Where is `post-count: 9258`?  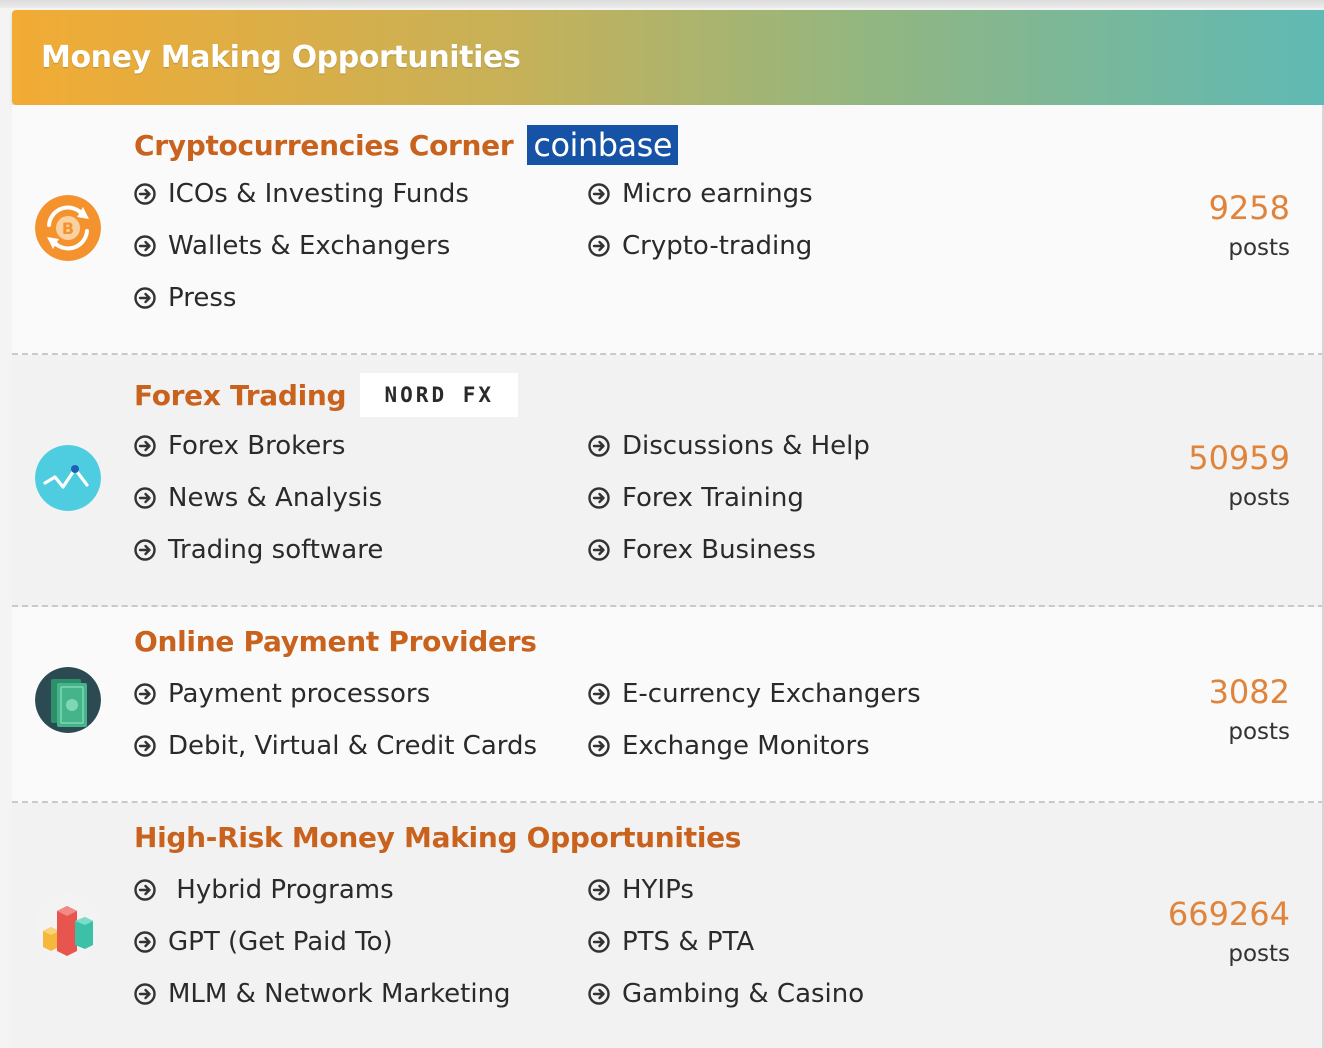
post-count: 9258 is located at coordinates (1249, 208).